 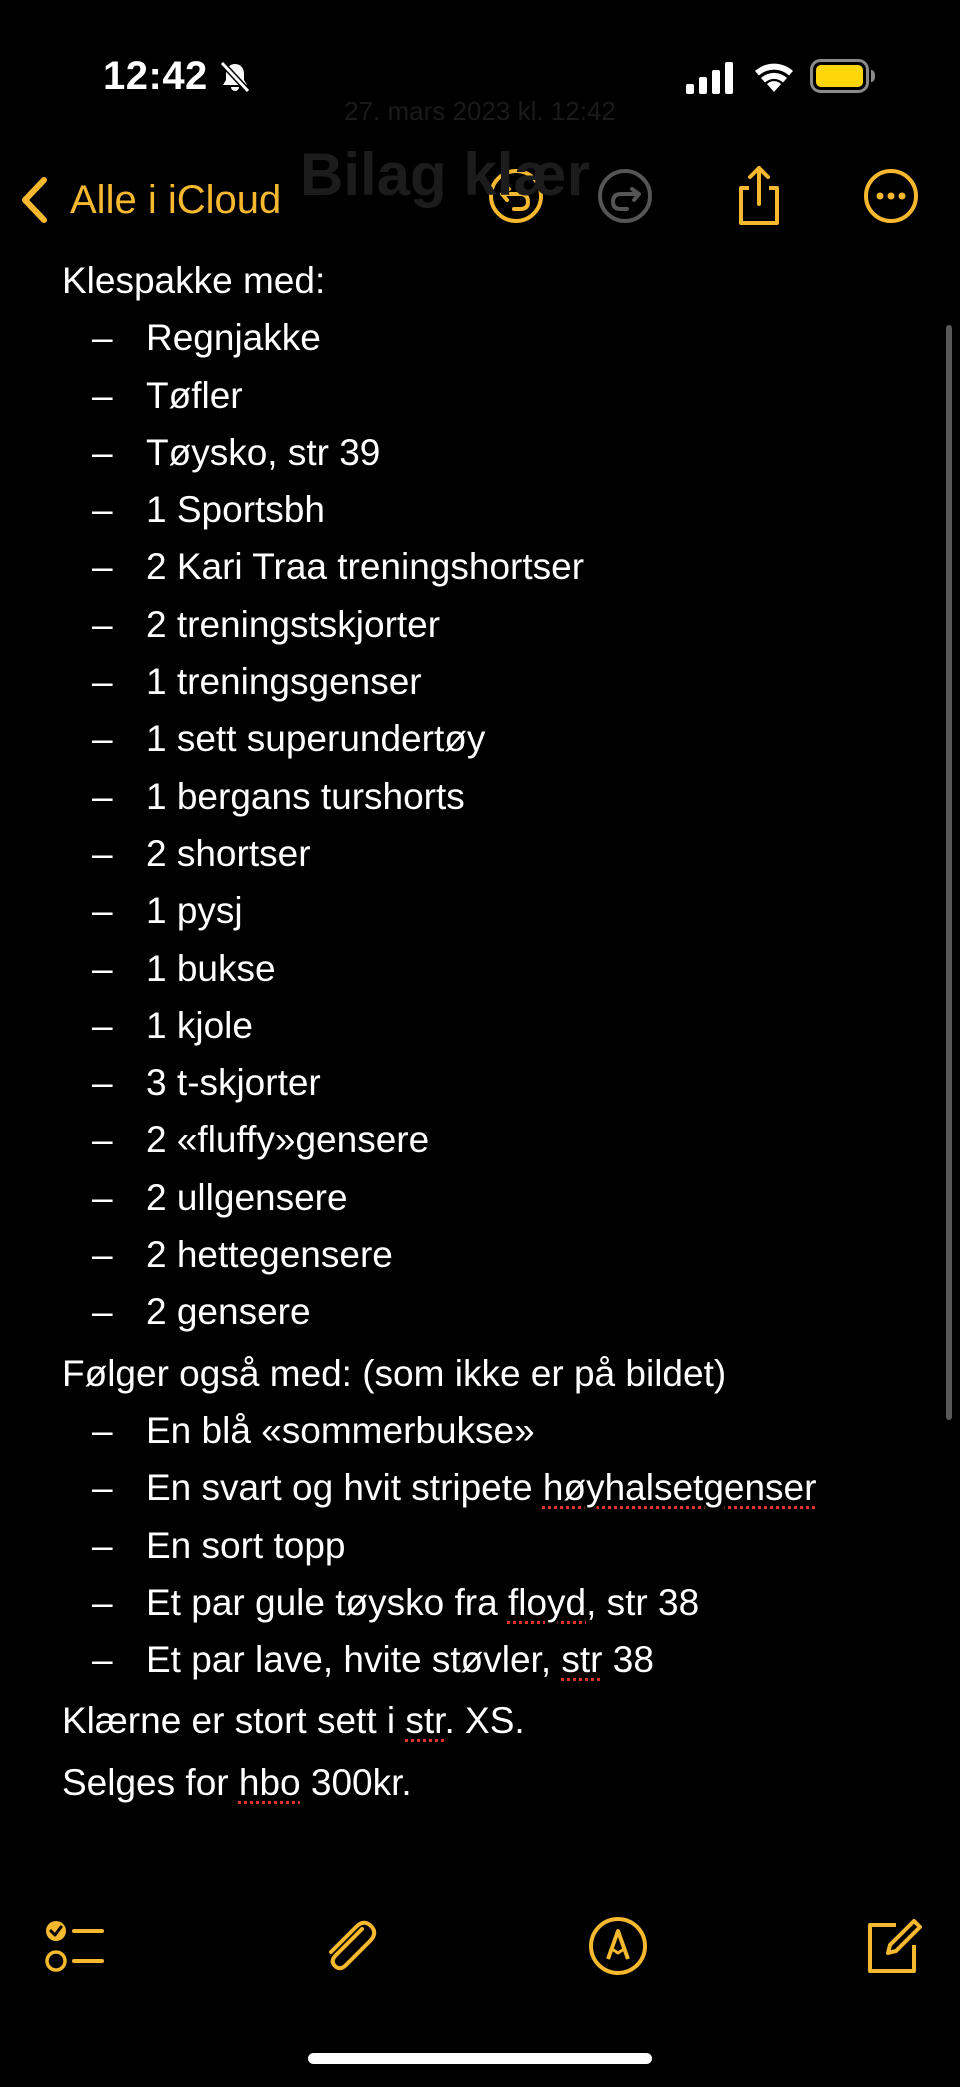 What do you see at coordinates (269, 1255) in the screenshot?
I see `list-item-text: 2 hettegensere` at bounding box center [269, 1255].